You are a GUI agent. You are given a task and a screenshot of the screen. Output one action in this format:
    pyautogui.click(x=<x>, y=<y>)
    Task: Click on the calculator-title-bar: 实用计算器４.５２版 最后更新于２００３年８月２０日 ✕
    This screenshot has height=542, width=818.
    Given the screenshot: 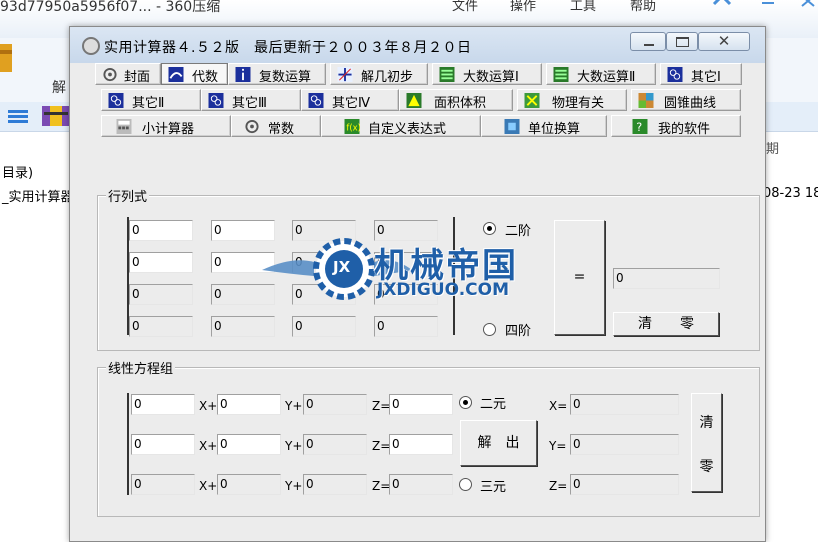 What is the action you would take?
    pyautogui.click(x=417, y=45)
    